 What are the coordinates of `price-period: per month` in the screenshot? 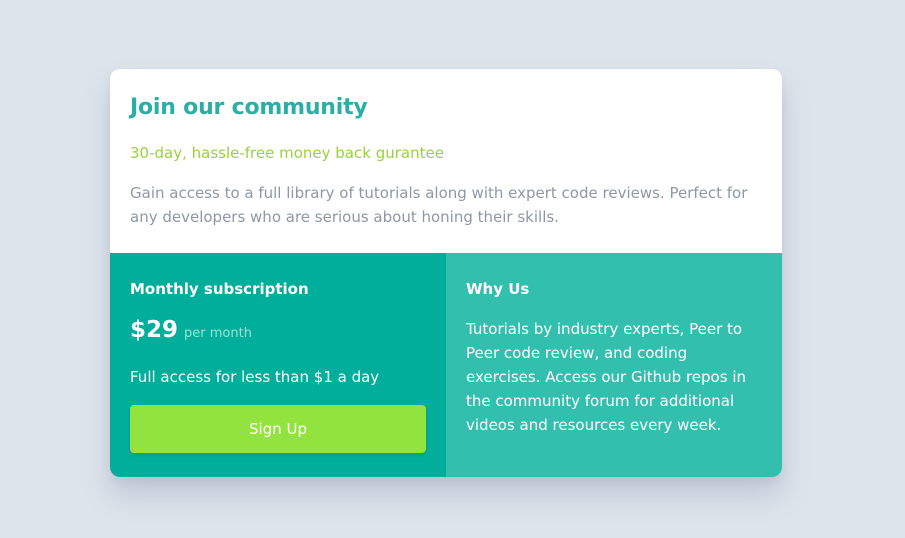 It's located at (218, 333).